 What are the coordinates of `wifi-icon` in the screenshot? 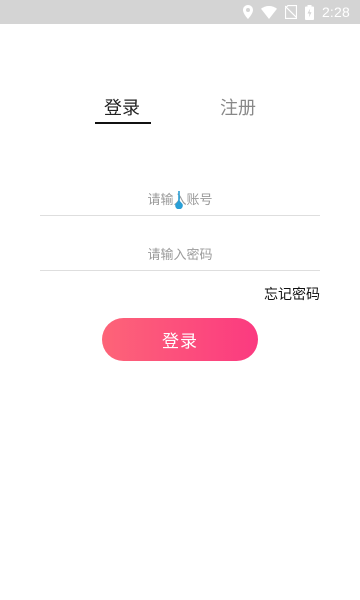 It's located at (268, 12).